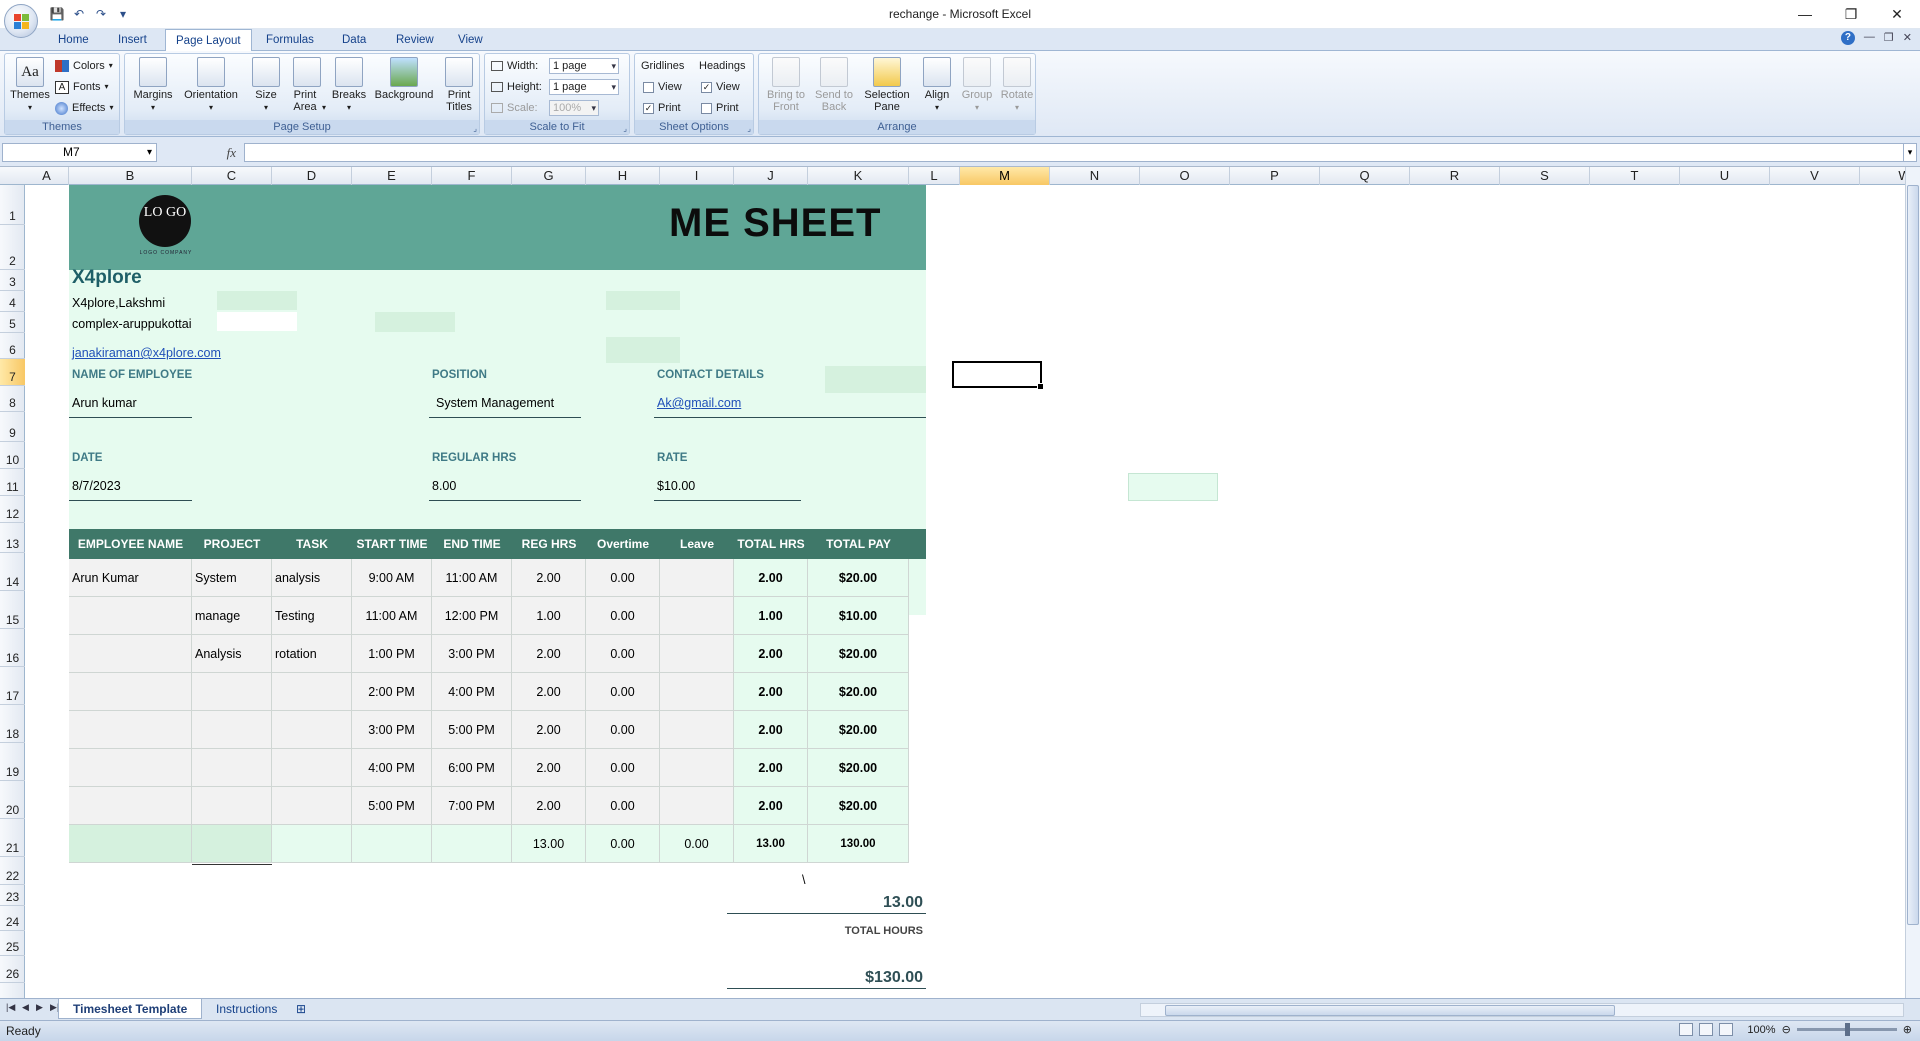 The height and width of the screenshot is (1041, 1920). I want to click on cell-end-time: 6:00 PM, so click(472, 768).